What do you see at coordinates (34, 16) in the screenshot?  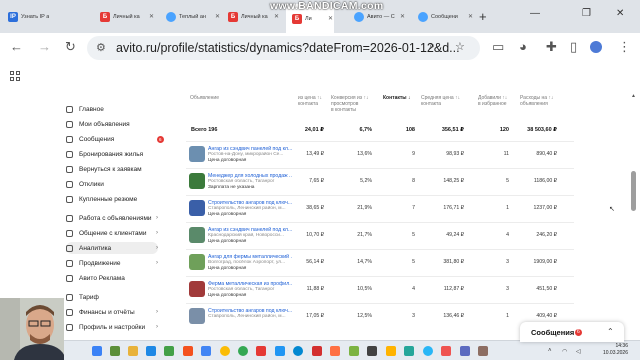 I see `tab-0: IP Узнать IP а` at bounding box center [34, 16].